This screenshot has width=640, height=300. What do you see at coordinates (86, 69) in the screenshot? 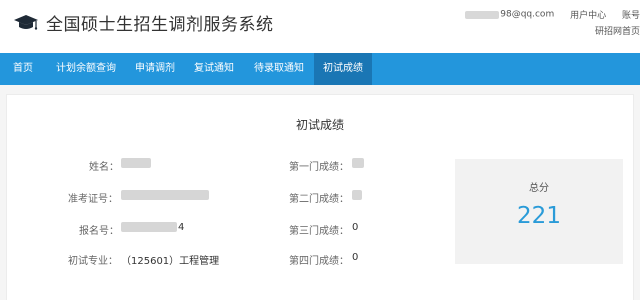
I see `nav-item-plan-balance: 计划余额查询` at bounding box center [86, 69].